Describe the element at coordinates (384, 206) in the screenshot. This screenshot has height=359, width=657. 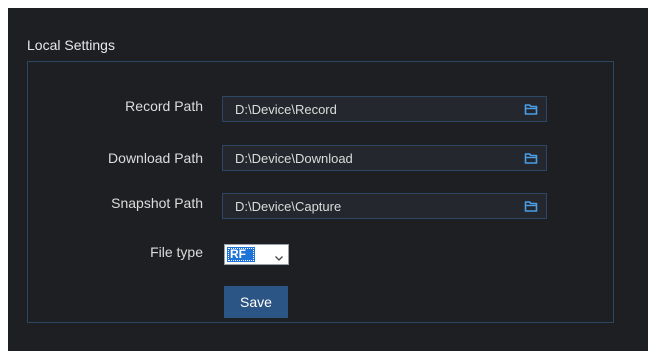
I see `snapshot-path-field: D:\Device\Capture` at that location.